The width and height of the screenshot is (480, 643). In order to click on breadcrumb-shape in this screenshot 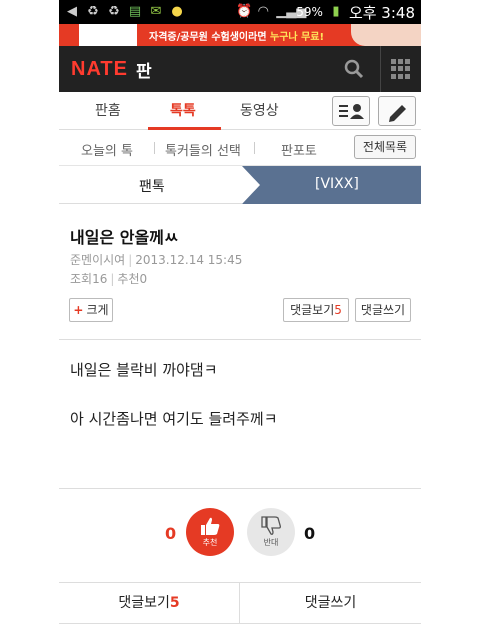, I will do `click(240, 185)`.